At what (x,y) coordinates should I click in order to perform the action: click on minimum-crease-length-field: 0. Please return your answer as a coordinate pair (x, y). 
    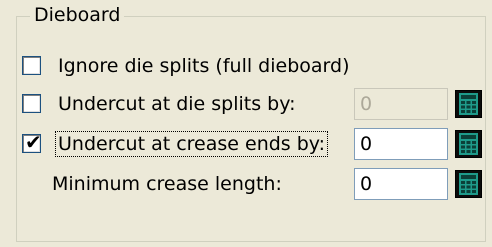
    Looking at the image, I should click on (401, 184).